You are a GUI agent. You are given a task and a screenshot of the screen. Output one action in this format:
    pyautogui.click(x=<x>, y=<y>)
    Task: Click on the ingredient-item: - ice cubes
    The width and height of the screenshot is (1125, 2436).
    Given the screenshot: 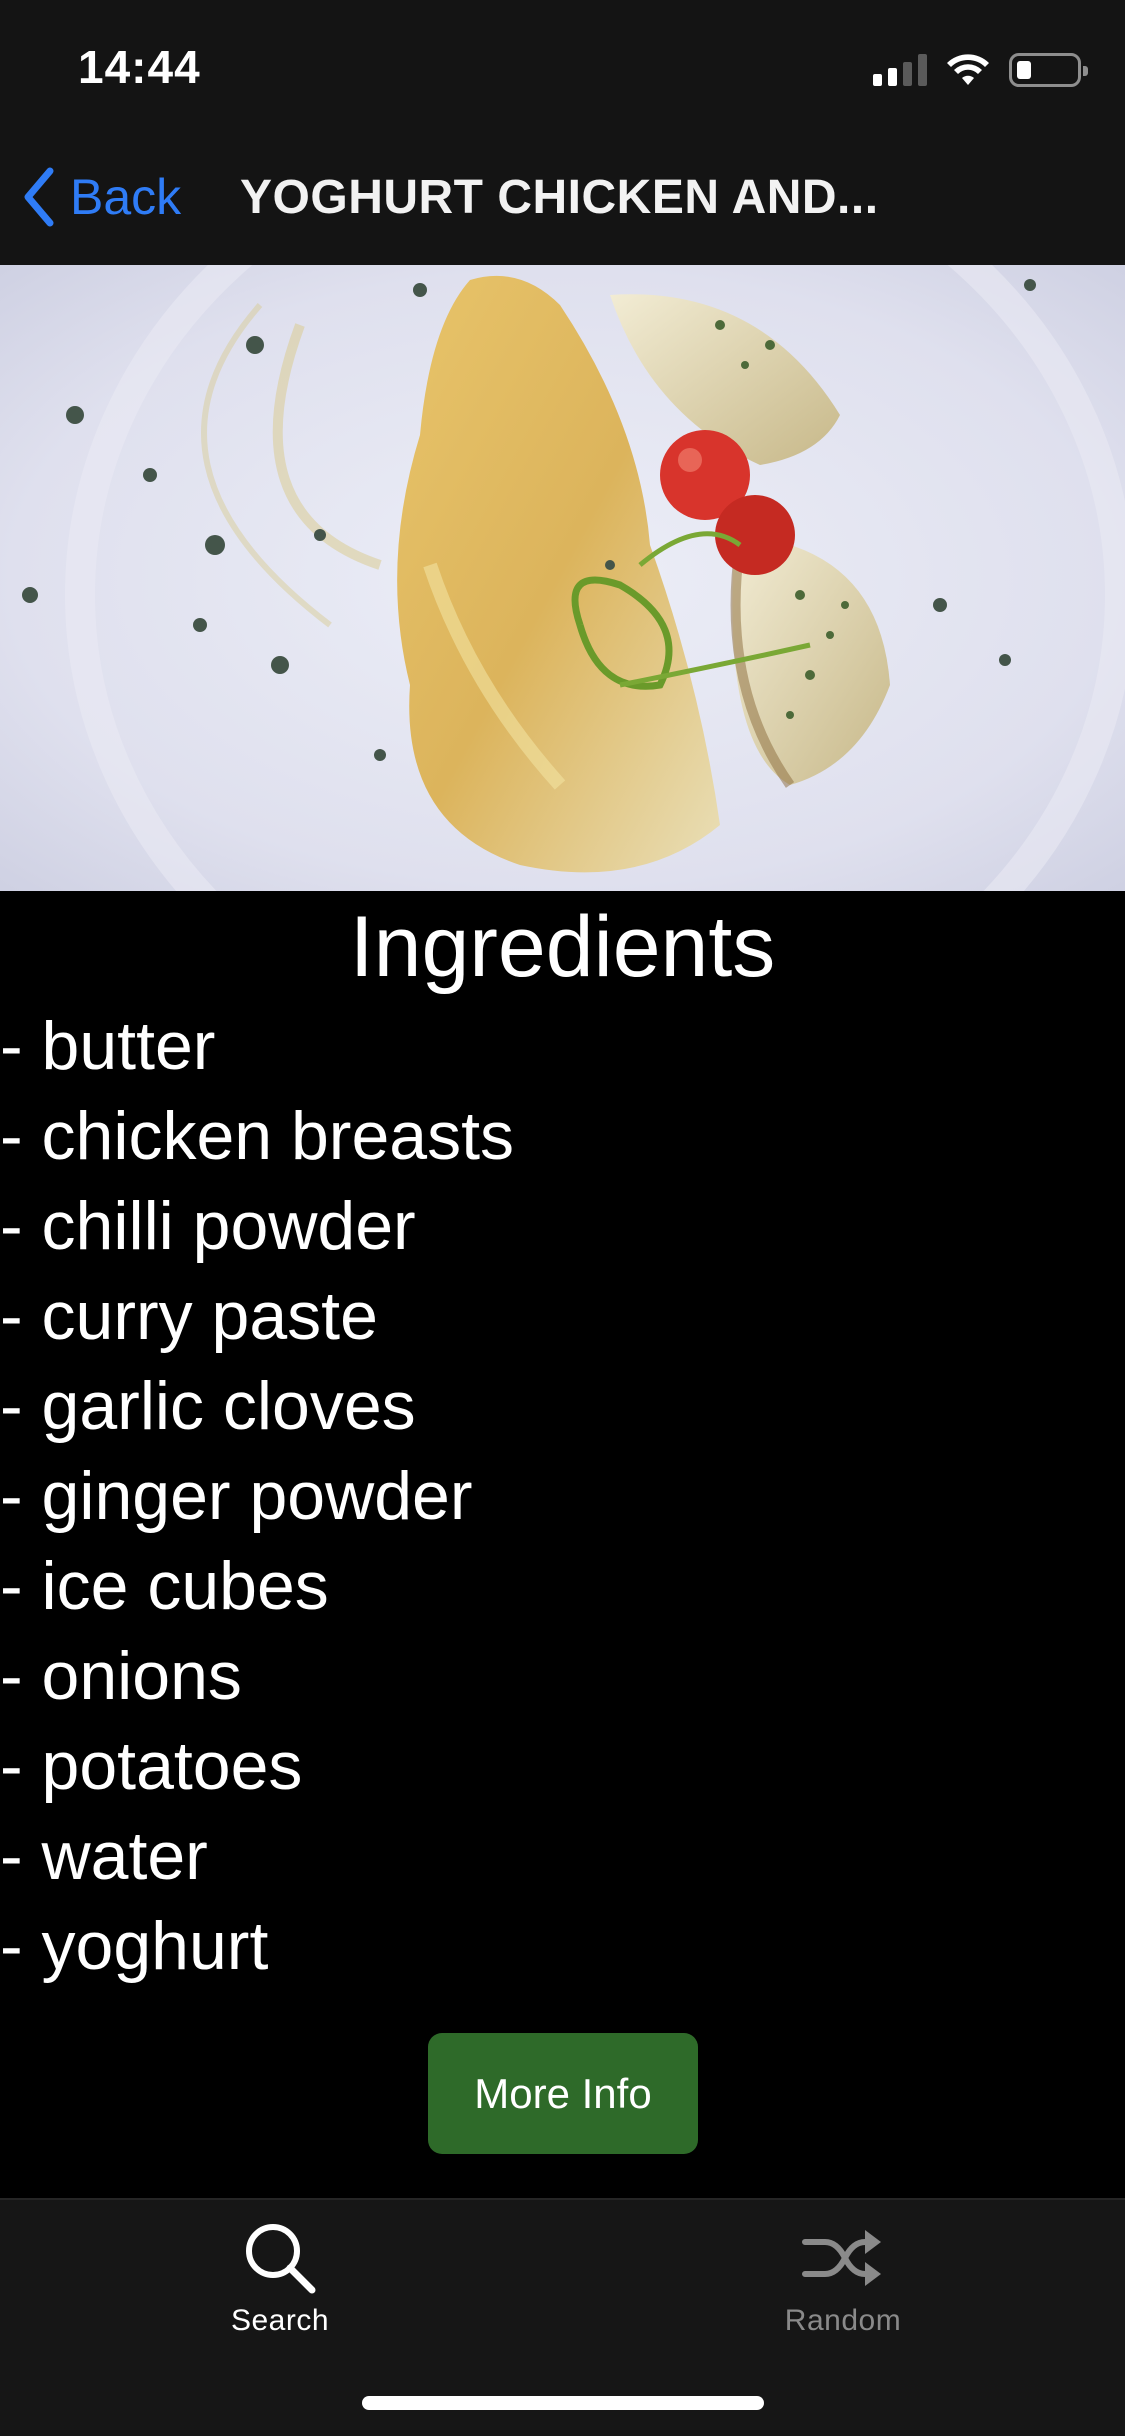 What is the action you would take?
    pyautogui.click(x=164, y=1586)
    